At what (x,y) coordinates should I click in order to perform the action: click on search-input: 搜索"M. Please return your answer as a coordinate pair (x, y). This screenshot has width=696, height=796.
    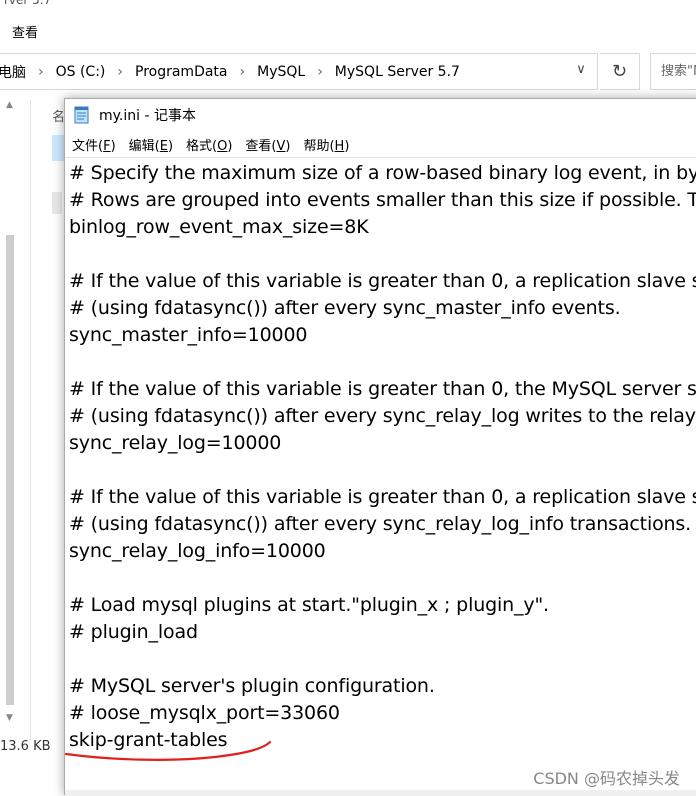
    Looking at the image, I should click on (673, 71).